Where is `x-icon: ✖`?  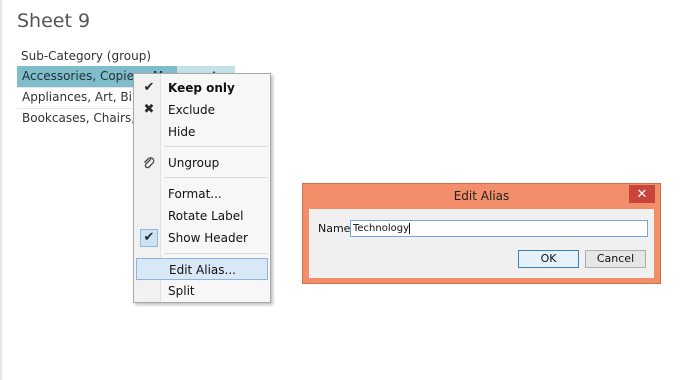 x-icon: ✖ is located at coordinates (149, 109).